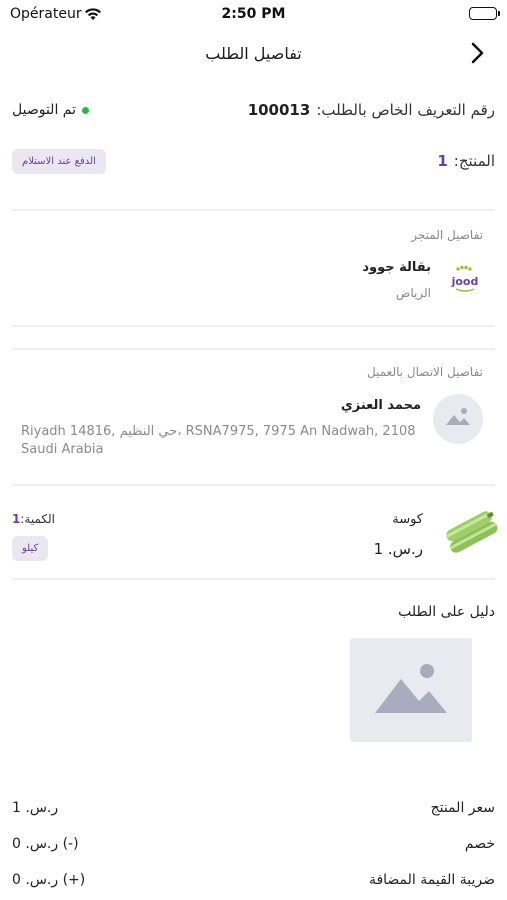 The height and width of the screenshot is (900, 507). I want to click on summary-row-price: سعر المنتج ر.س. 1, so click(253, 808).